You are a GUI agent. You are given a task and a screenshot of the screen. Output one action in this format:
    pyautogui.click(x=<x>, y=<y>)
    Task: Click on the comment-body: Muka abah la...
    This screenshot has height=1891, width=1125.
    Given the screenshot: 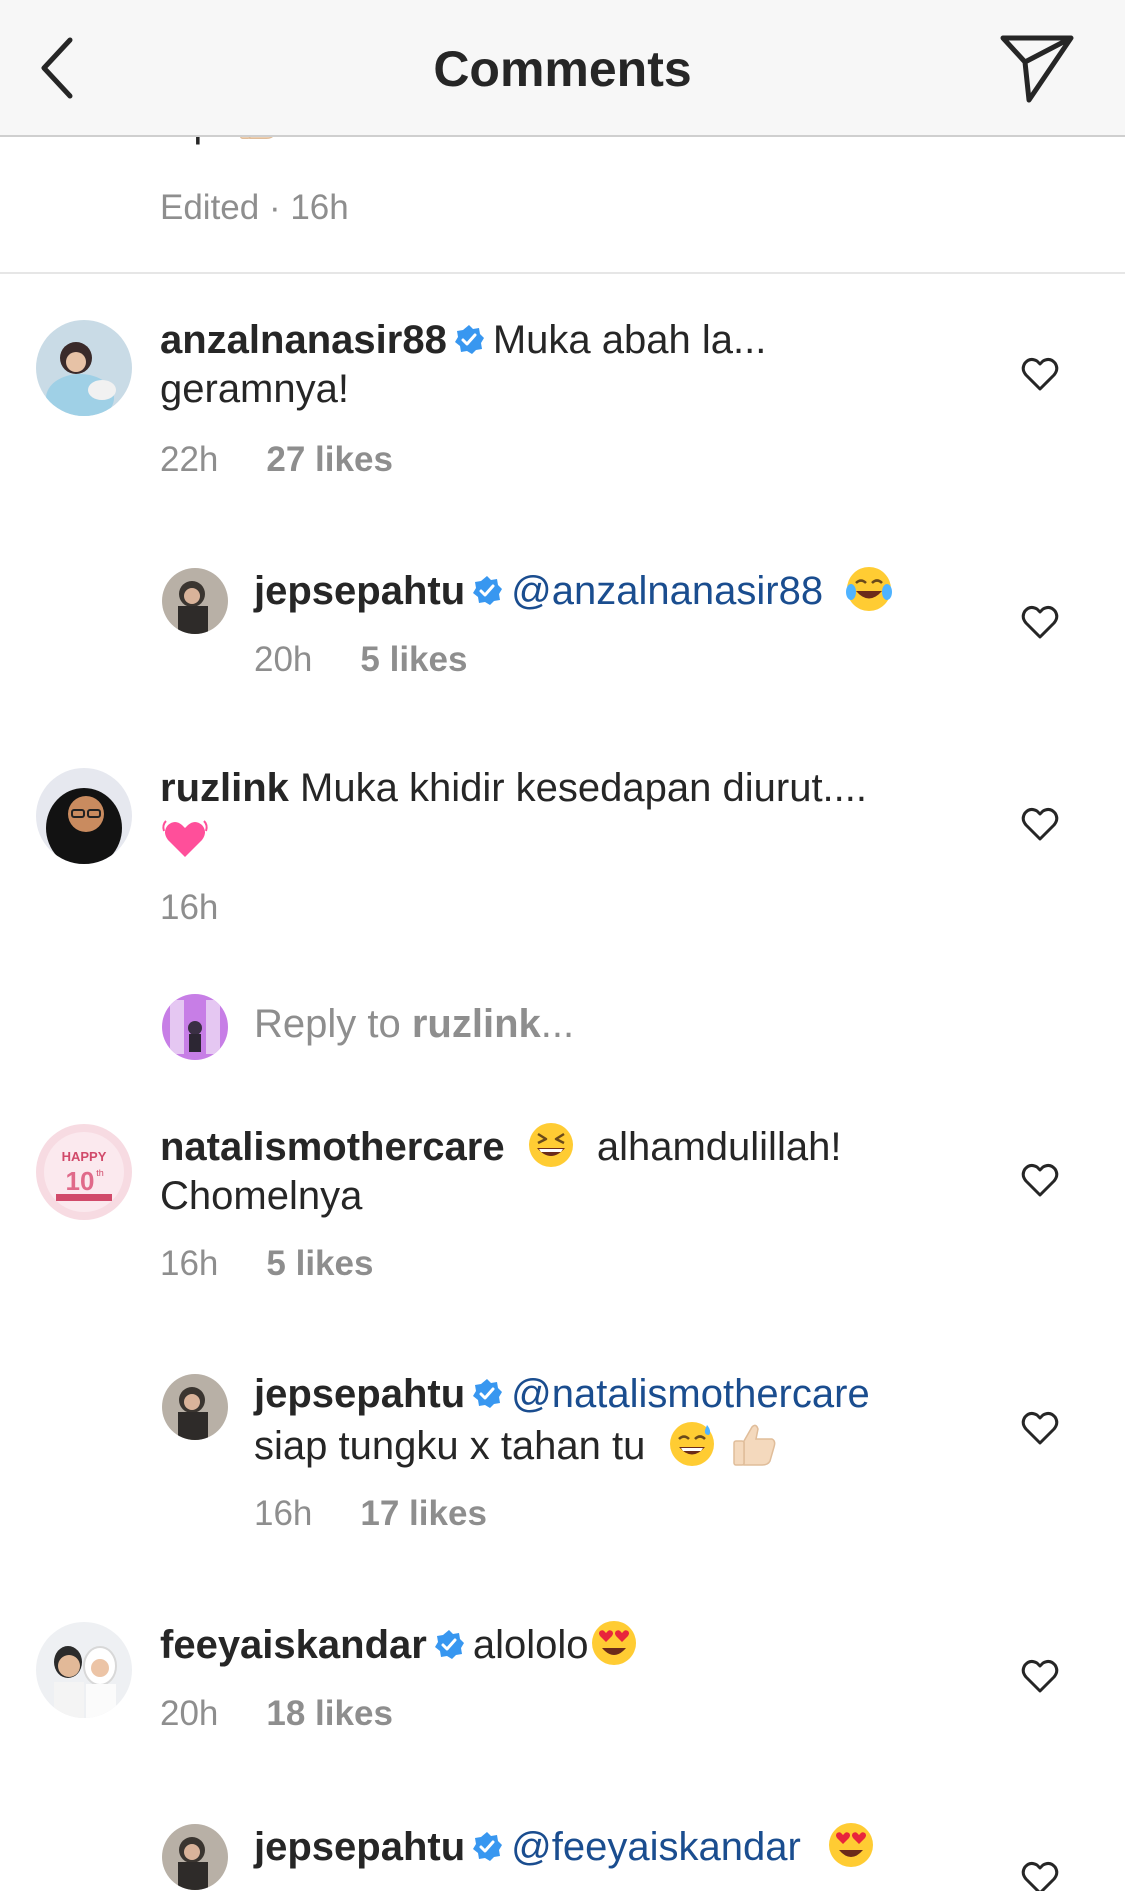 What is the action you would take?
    pyautogui.click(x=629, y=340)
    